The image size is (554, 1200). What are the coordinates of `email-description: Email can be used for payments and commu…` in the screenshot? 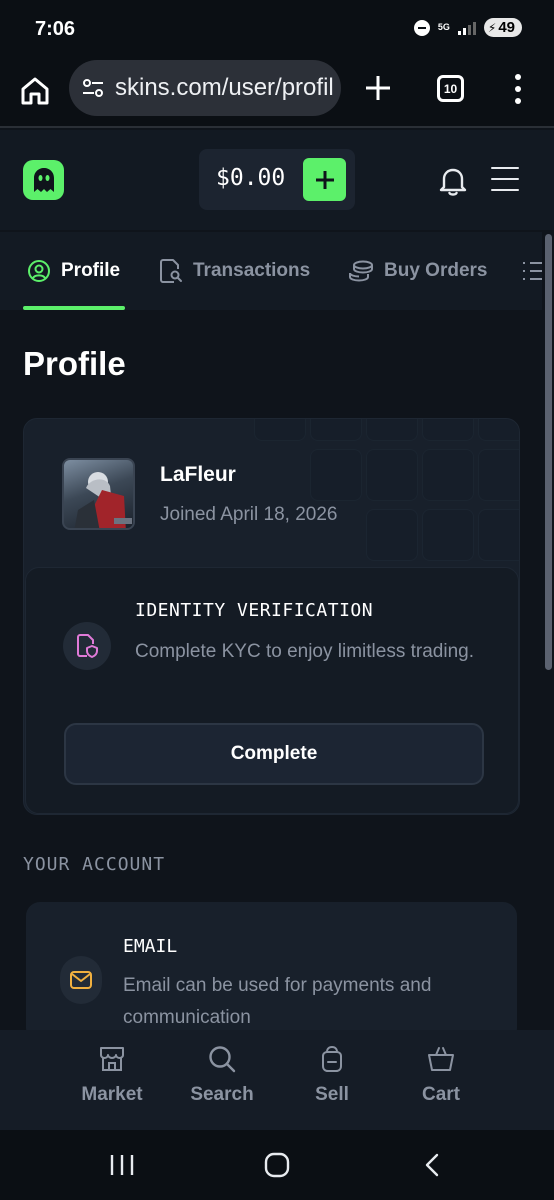 It's located at (277, 1001).